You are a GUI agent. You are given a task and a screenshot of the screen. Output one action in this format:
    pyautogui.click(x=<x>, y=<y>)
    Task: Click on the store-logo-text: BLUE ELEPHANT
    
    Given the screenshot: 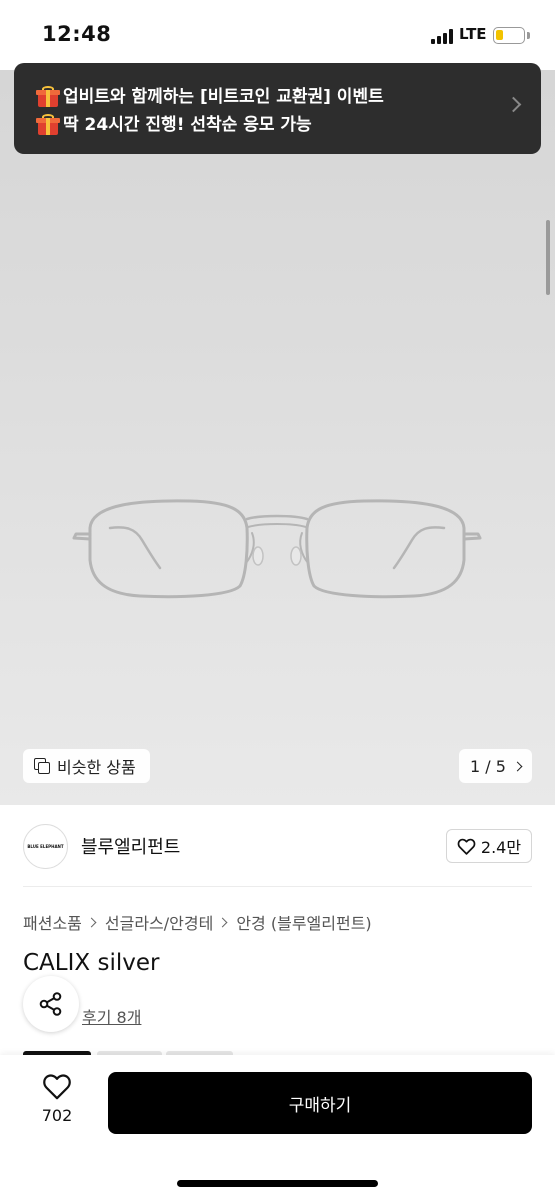 What is the action you would take?
    pyautogui.click(x=45, y=846)
    